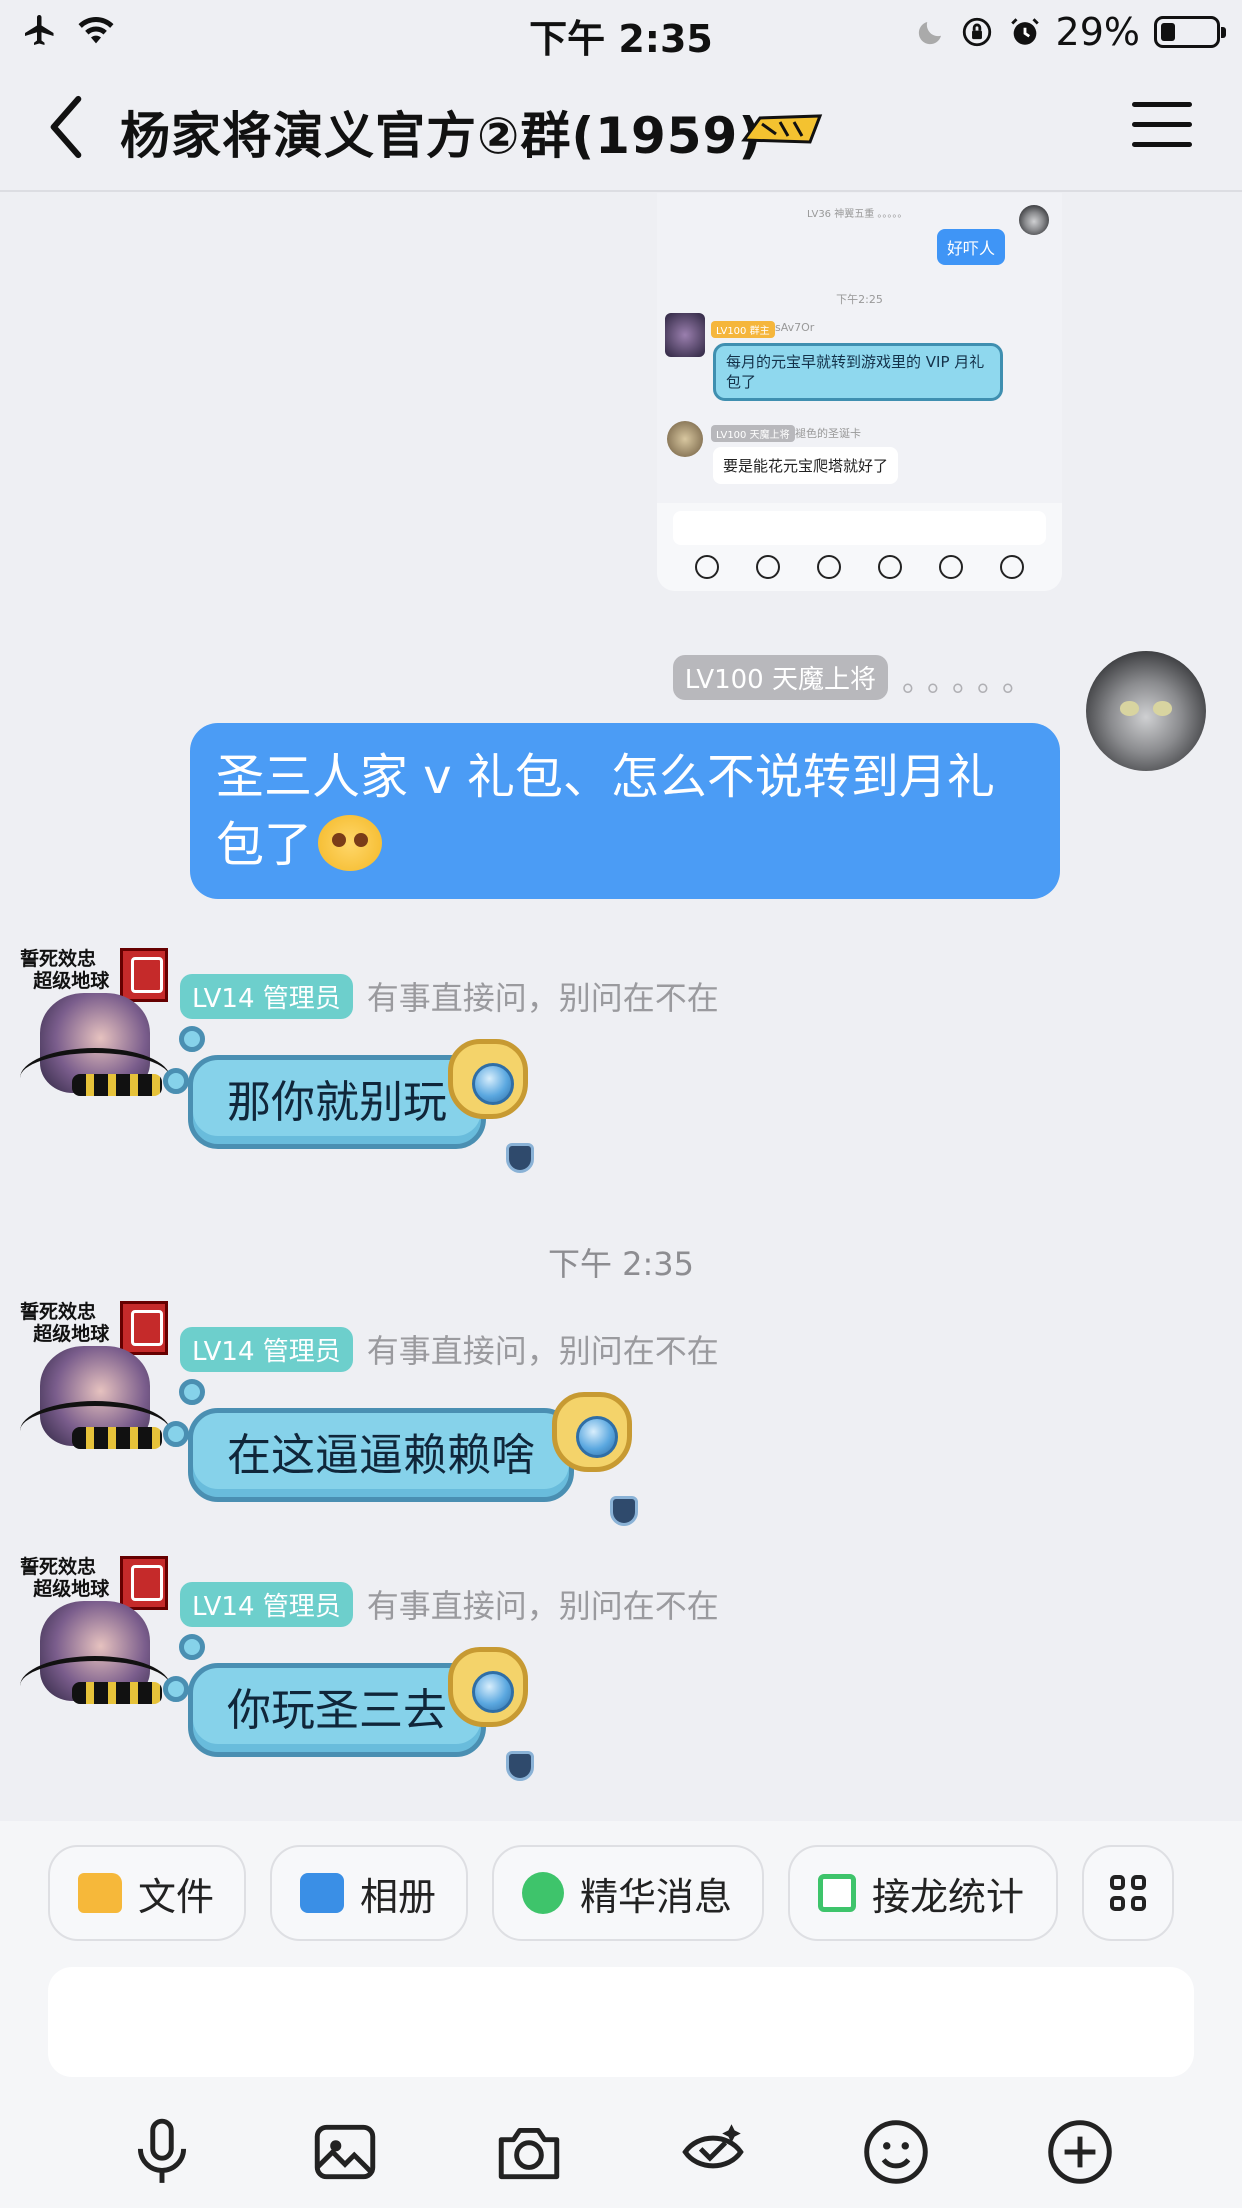 This screenshot has width=1242, height=2208. I want to click on more-apps-button, so click(1128, 1893).